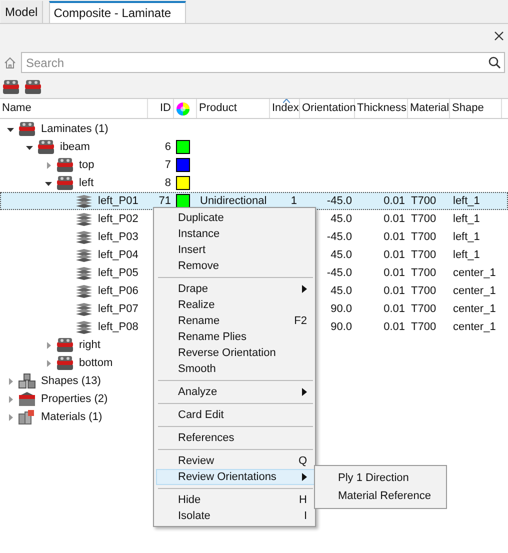 Image resolution: width=508 pixels, height=553 pixels. I want to click on node-name: Shapes (13), so click(71, 381).